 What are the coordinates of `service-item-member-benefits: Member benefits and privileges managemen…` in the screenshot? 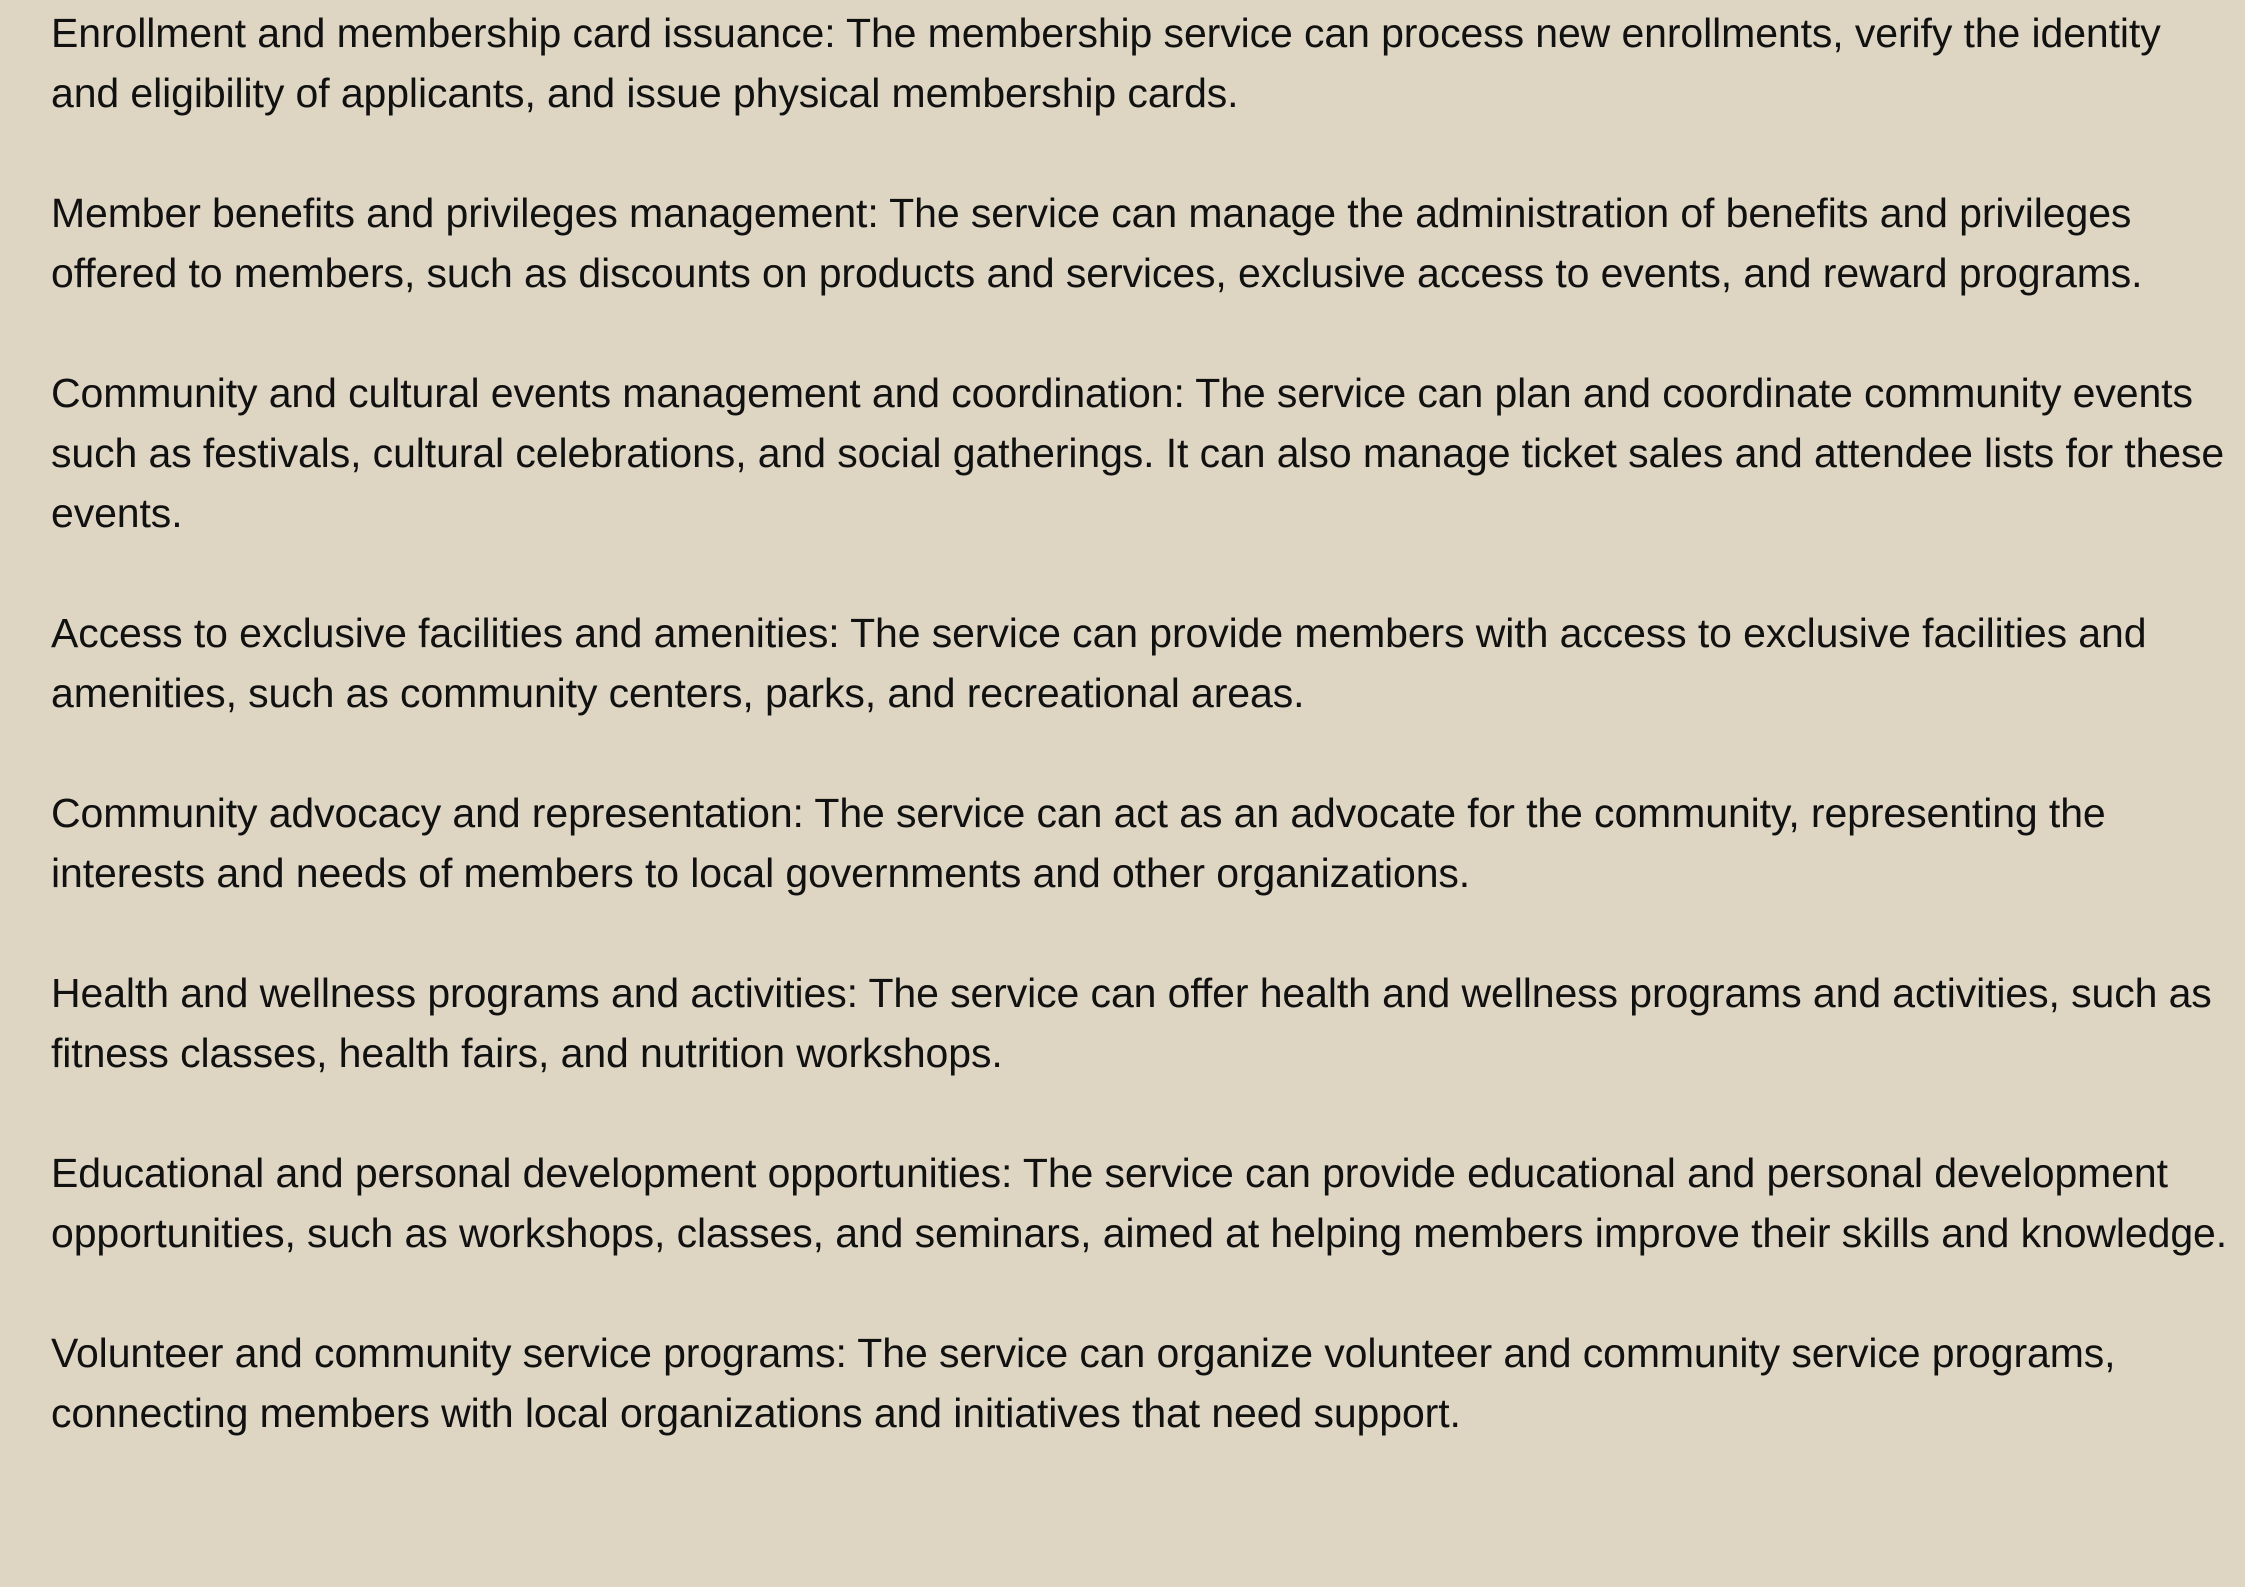 It's located at (1097, 243).